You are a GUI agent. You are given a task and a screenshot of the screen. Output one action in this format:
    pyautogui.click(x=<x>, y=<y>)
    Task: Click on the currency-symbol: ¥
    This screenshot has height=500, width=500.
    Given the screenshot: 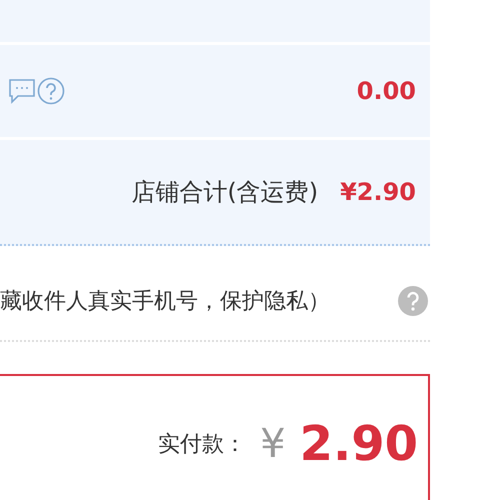 What is the action you would take?
    pyautogui.click(x=273, y=444)
    